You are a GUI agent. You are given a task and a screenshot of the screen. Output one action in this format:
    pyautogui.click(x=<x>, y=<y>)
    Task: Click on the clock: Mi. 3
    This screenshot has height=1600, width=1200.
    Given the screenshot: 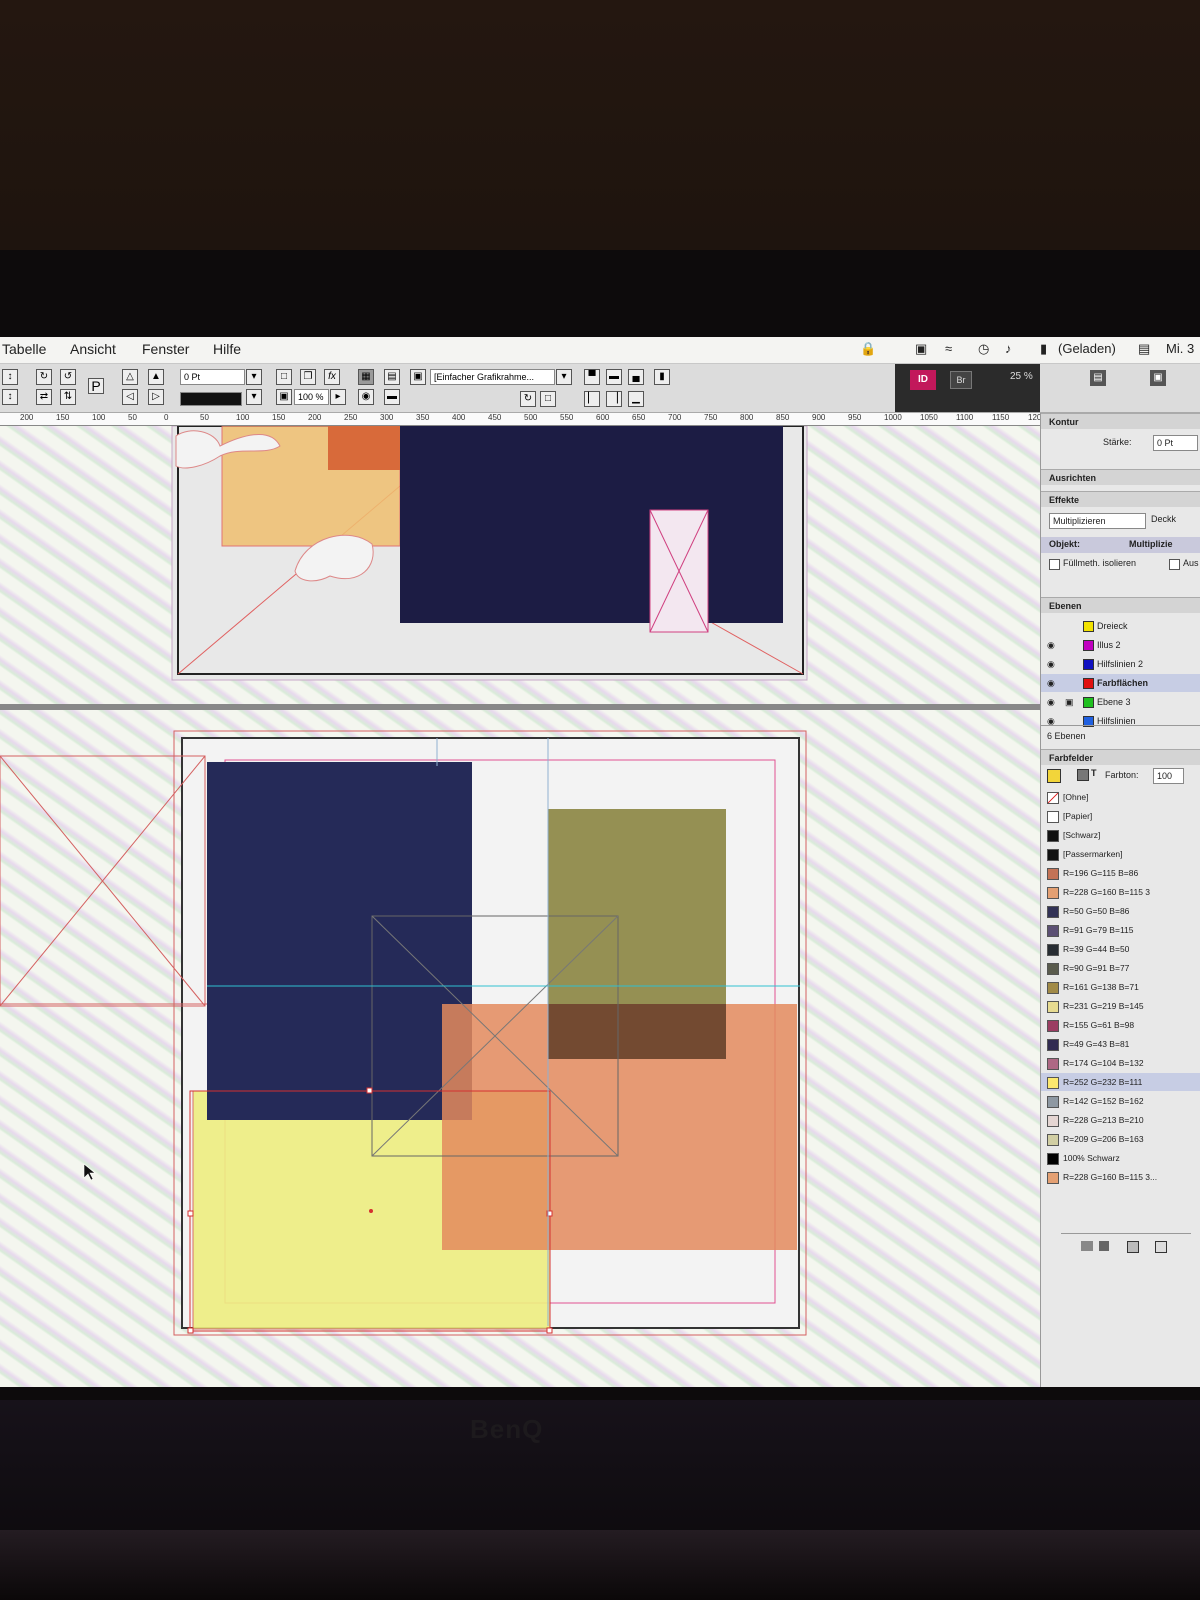 What is the action you would take?
    pyautogui.click(x=1180, y=348)
    